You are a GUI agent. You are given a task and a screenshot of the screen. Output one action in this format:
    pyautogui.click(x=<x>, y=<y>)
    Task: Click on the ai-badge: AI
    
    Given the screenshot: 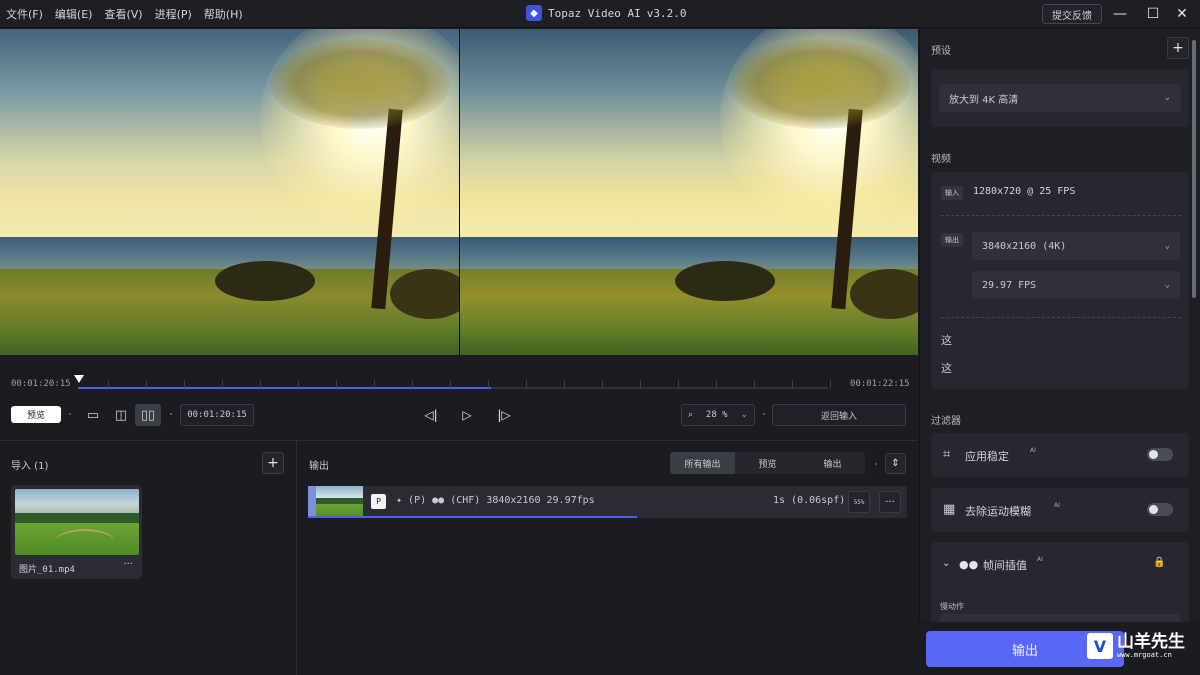 What is the action you would take?
    pyautogui.click(x=1040, y=559)
    